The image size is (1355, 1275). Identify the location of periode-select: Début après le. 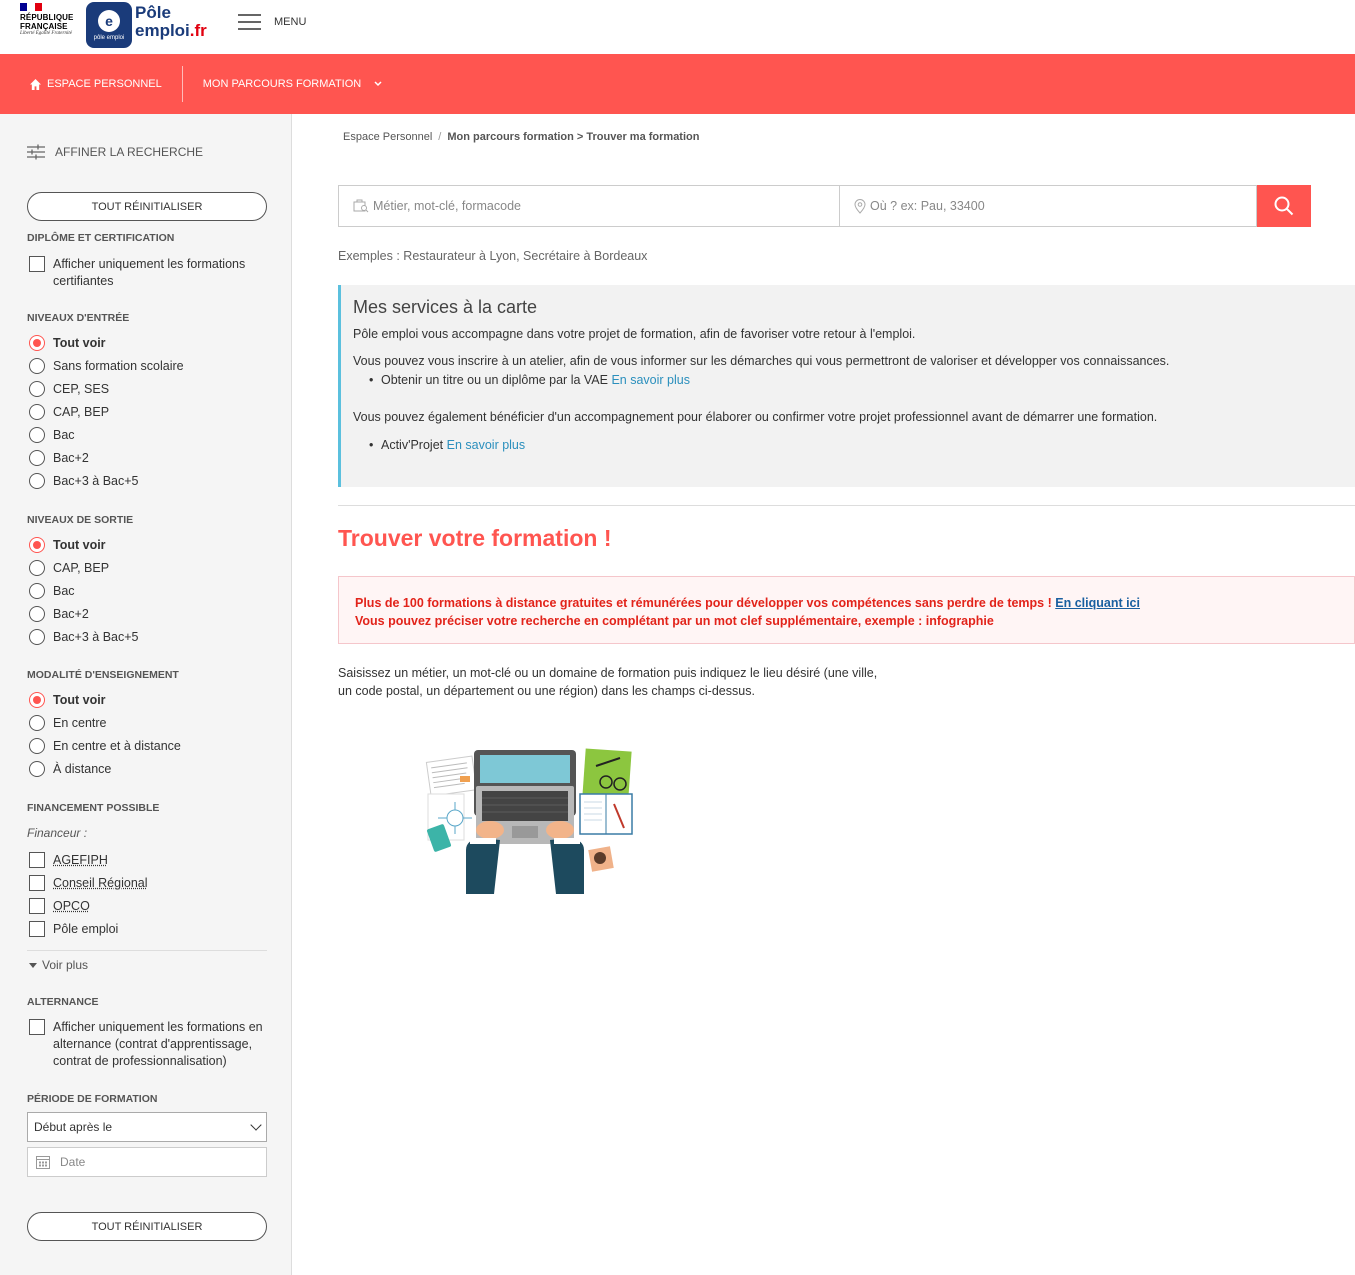
(147, 1127).